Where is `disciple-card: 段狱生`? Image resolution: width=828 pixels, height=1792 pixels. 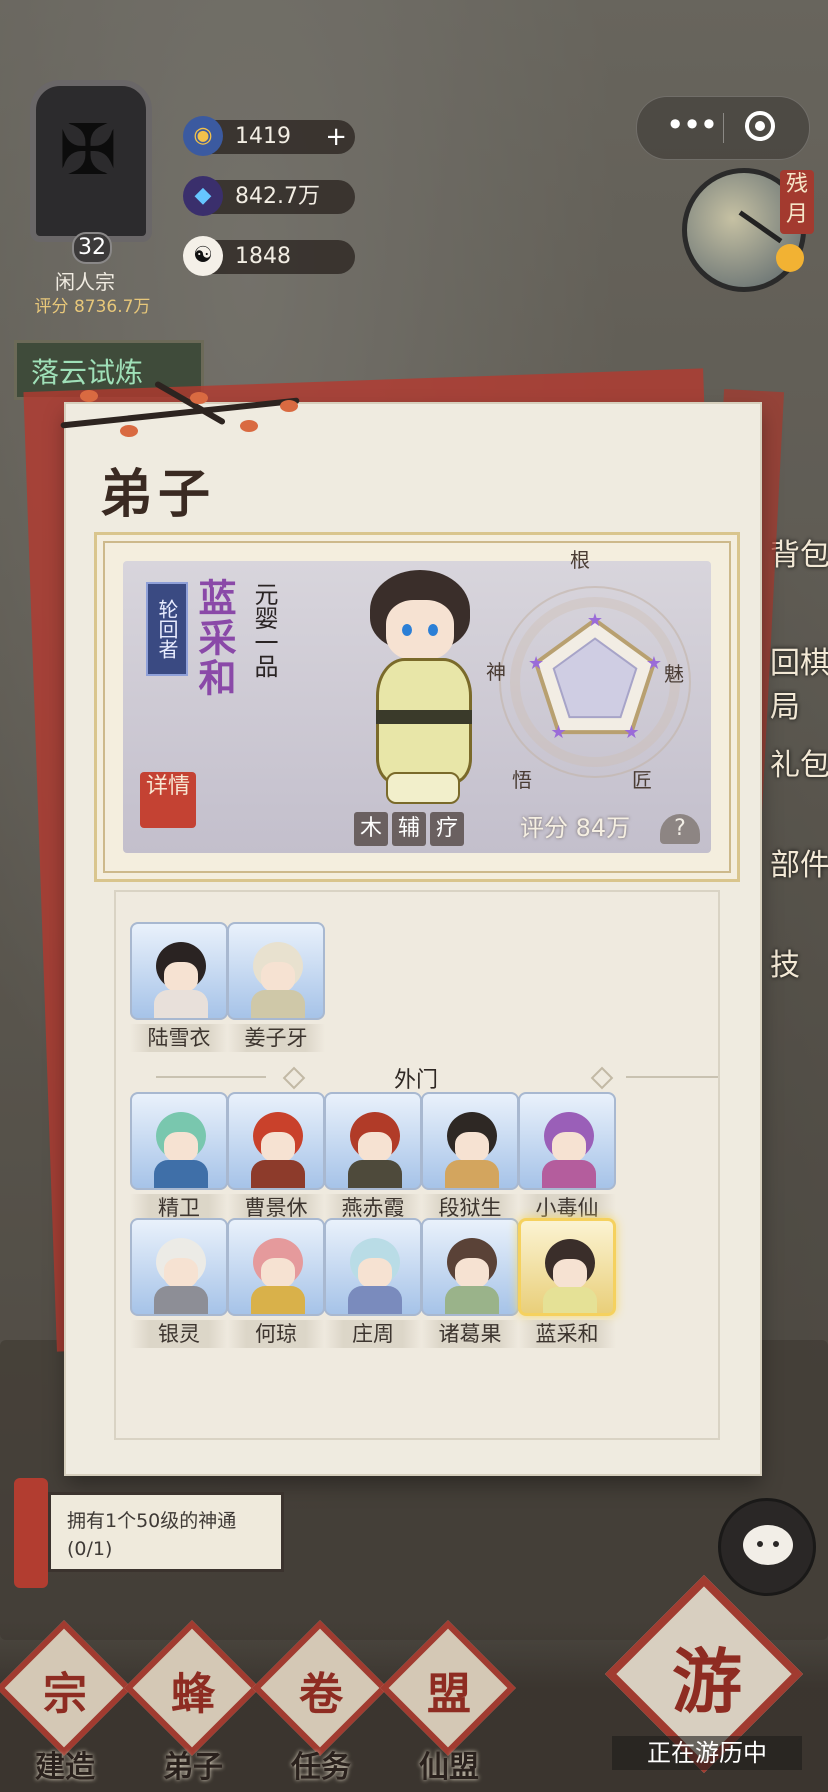
disciple-card: 段狱生 is located at coordinates (470, 1157).